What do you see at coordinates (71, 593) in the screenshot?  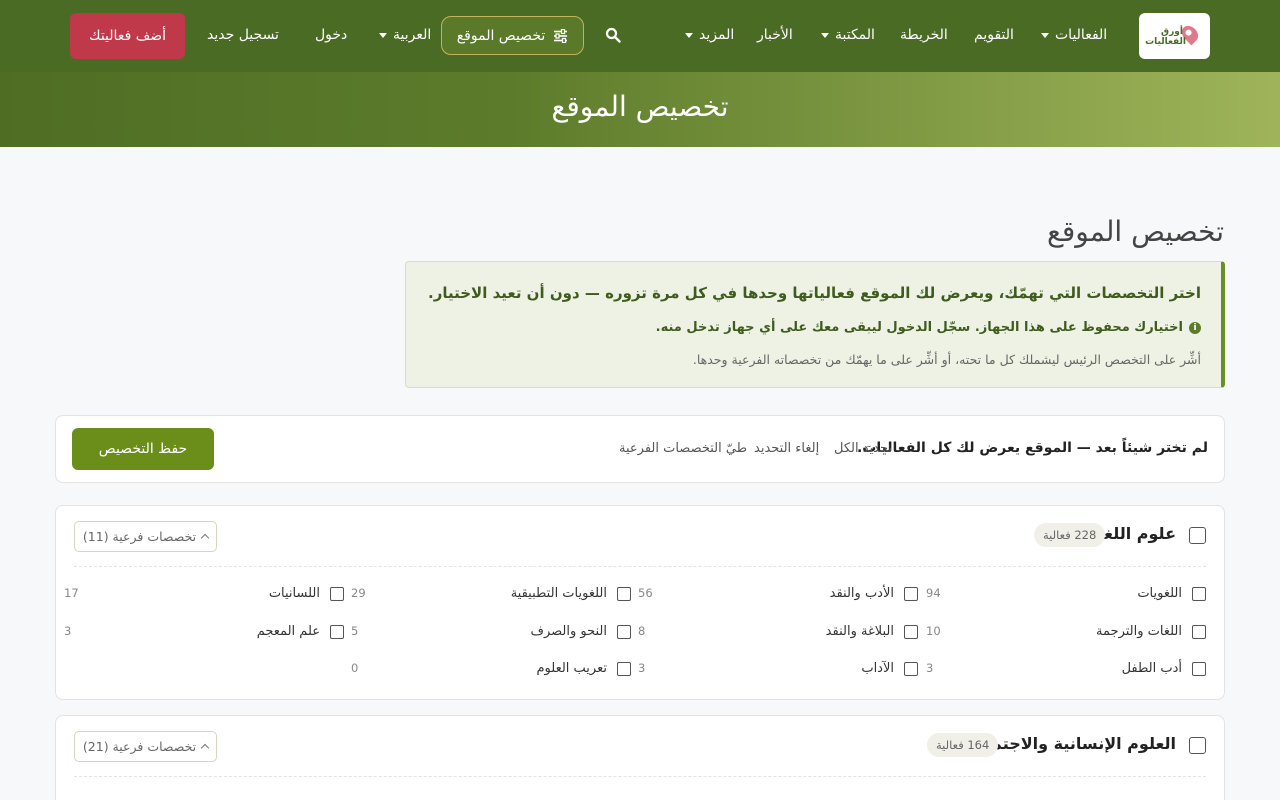 I see `subcategory-count: 17` at bounding box center [71, 593].